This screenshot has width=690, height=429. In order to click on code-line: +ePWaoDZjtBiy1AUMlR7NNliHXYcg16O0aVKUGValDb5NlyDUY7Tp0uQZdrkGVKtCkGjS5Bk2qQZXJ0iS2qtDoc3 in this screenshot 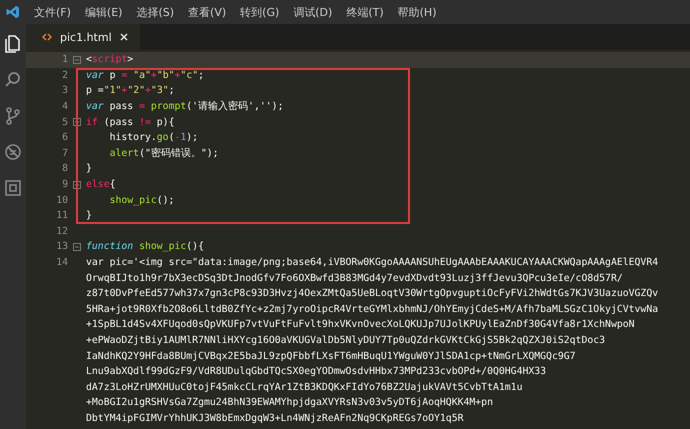, I will do `click(346, 340)`.